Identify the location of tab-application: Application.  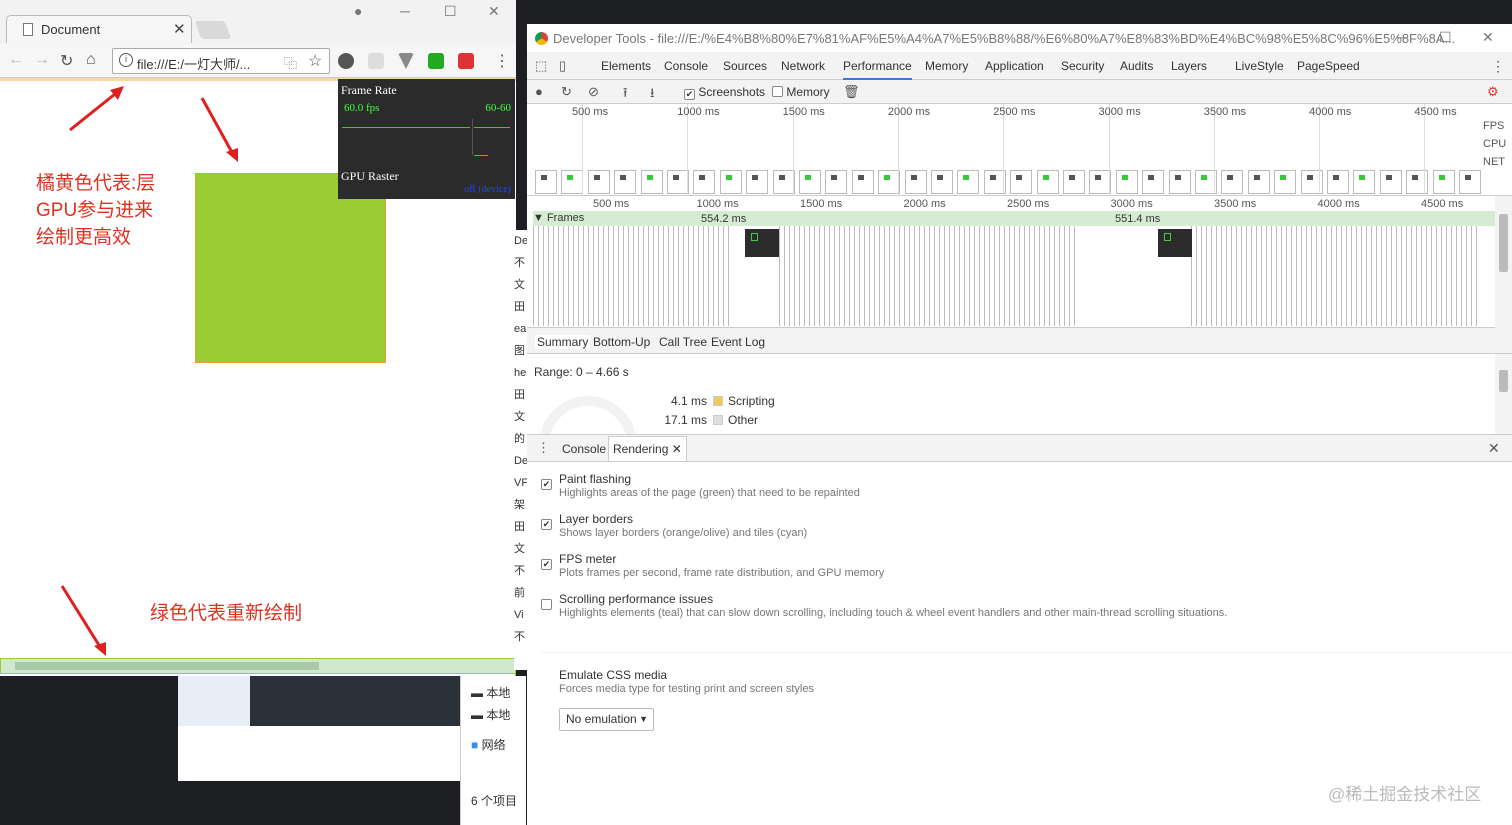
(1014, 66).